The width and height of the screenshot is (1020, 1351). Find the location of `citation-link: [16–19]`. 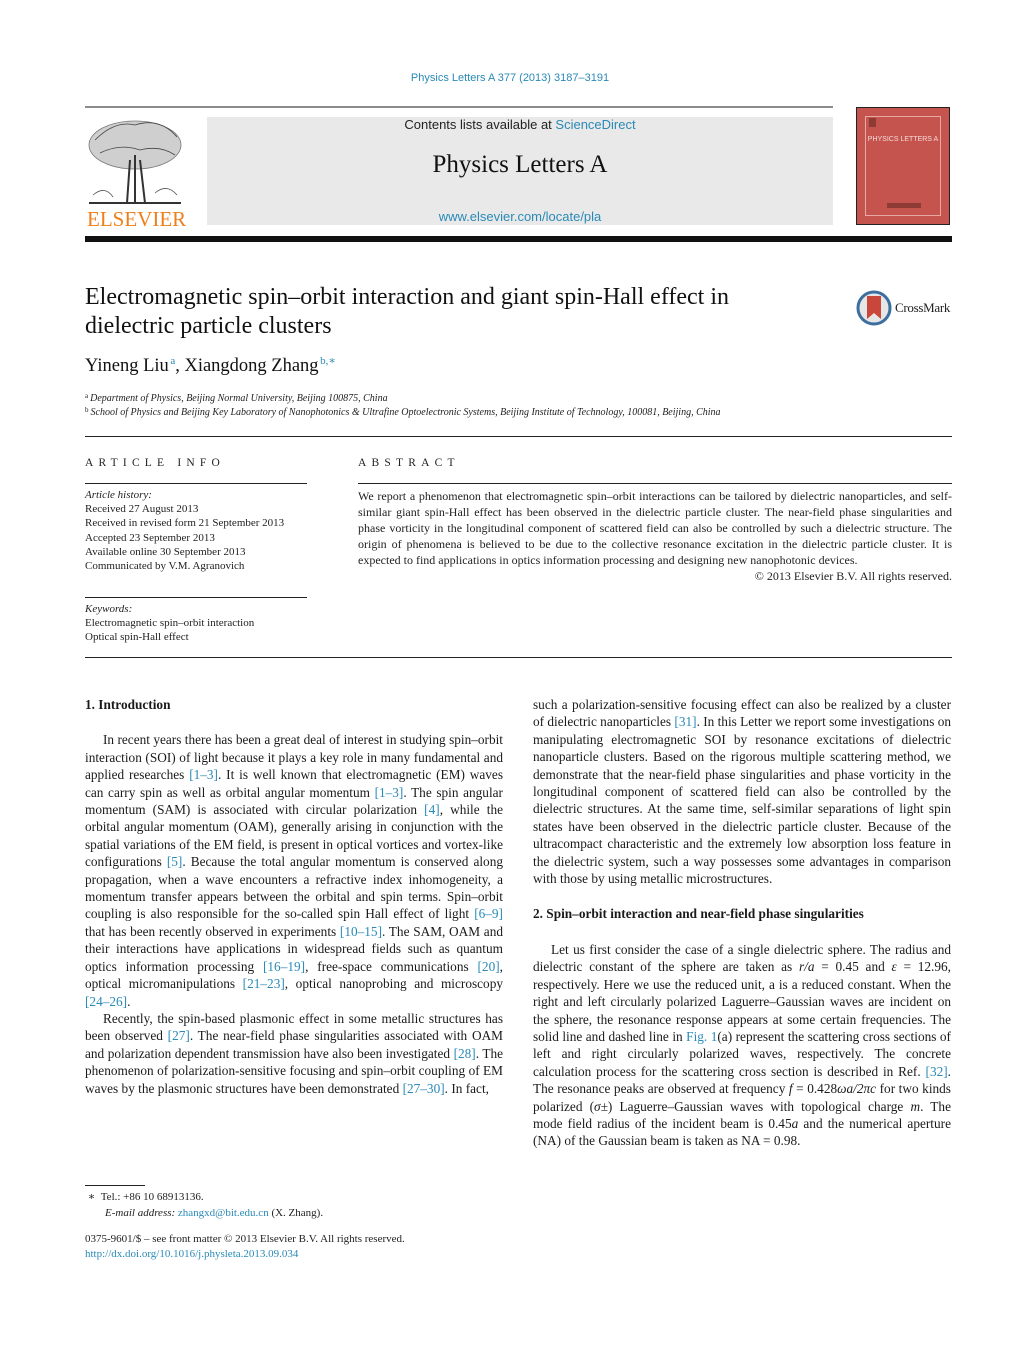

citation-link: [16–19] is located at coordinates (284, 966).